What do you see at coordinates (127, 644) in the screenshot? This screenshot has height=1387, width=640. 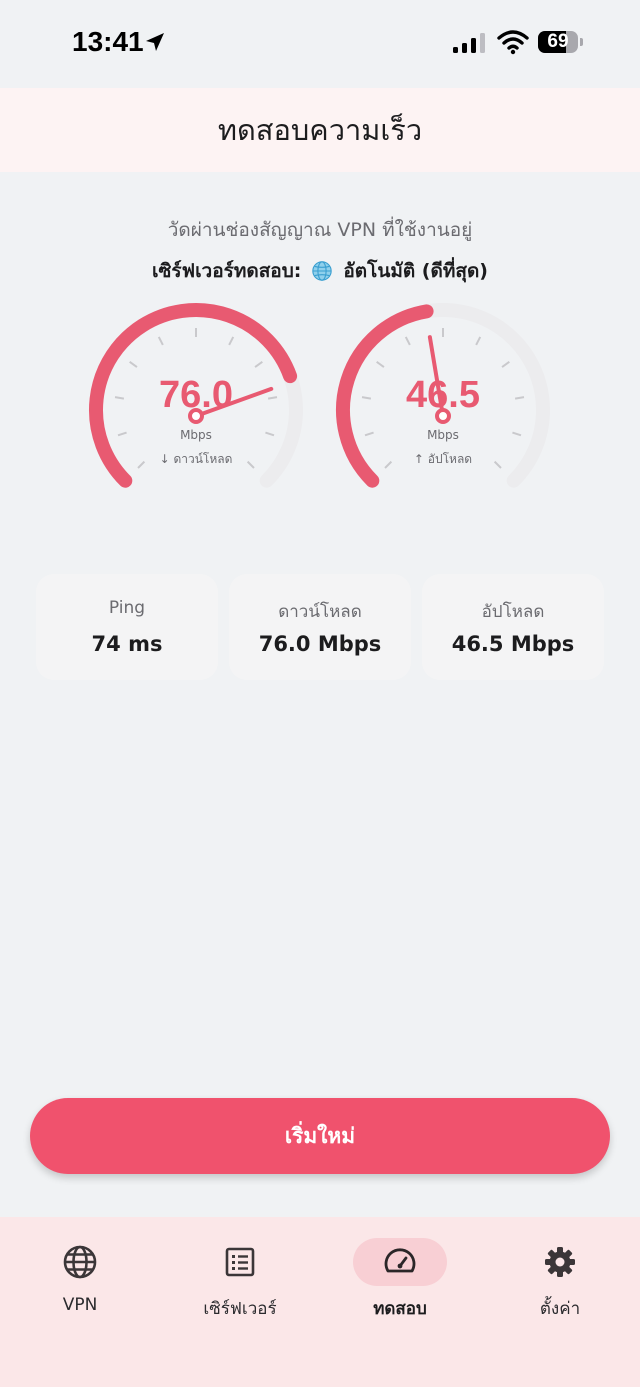 I see `stat-value: 74 ms` at bounding box center [127, 644].